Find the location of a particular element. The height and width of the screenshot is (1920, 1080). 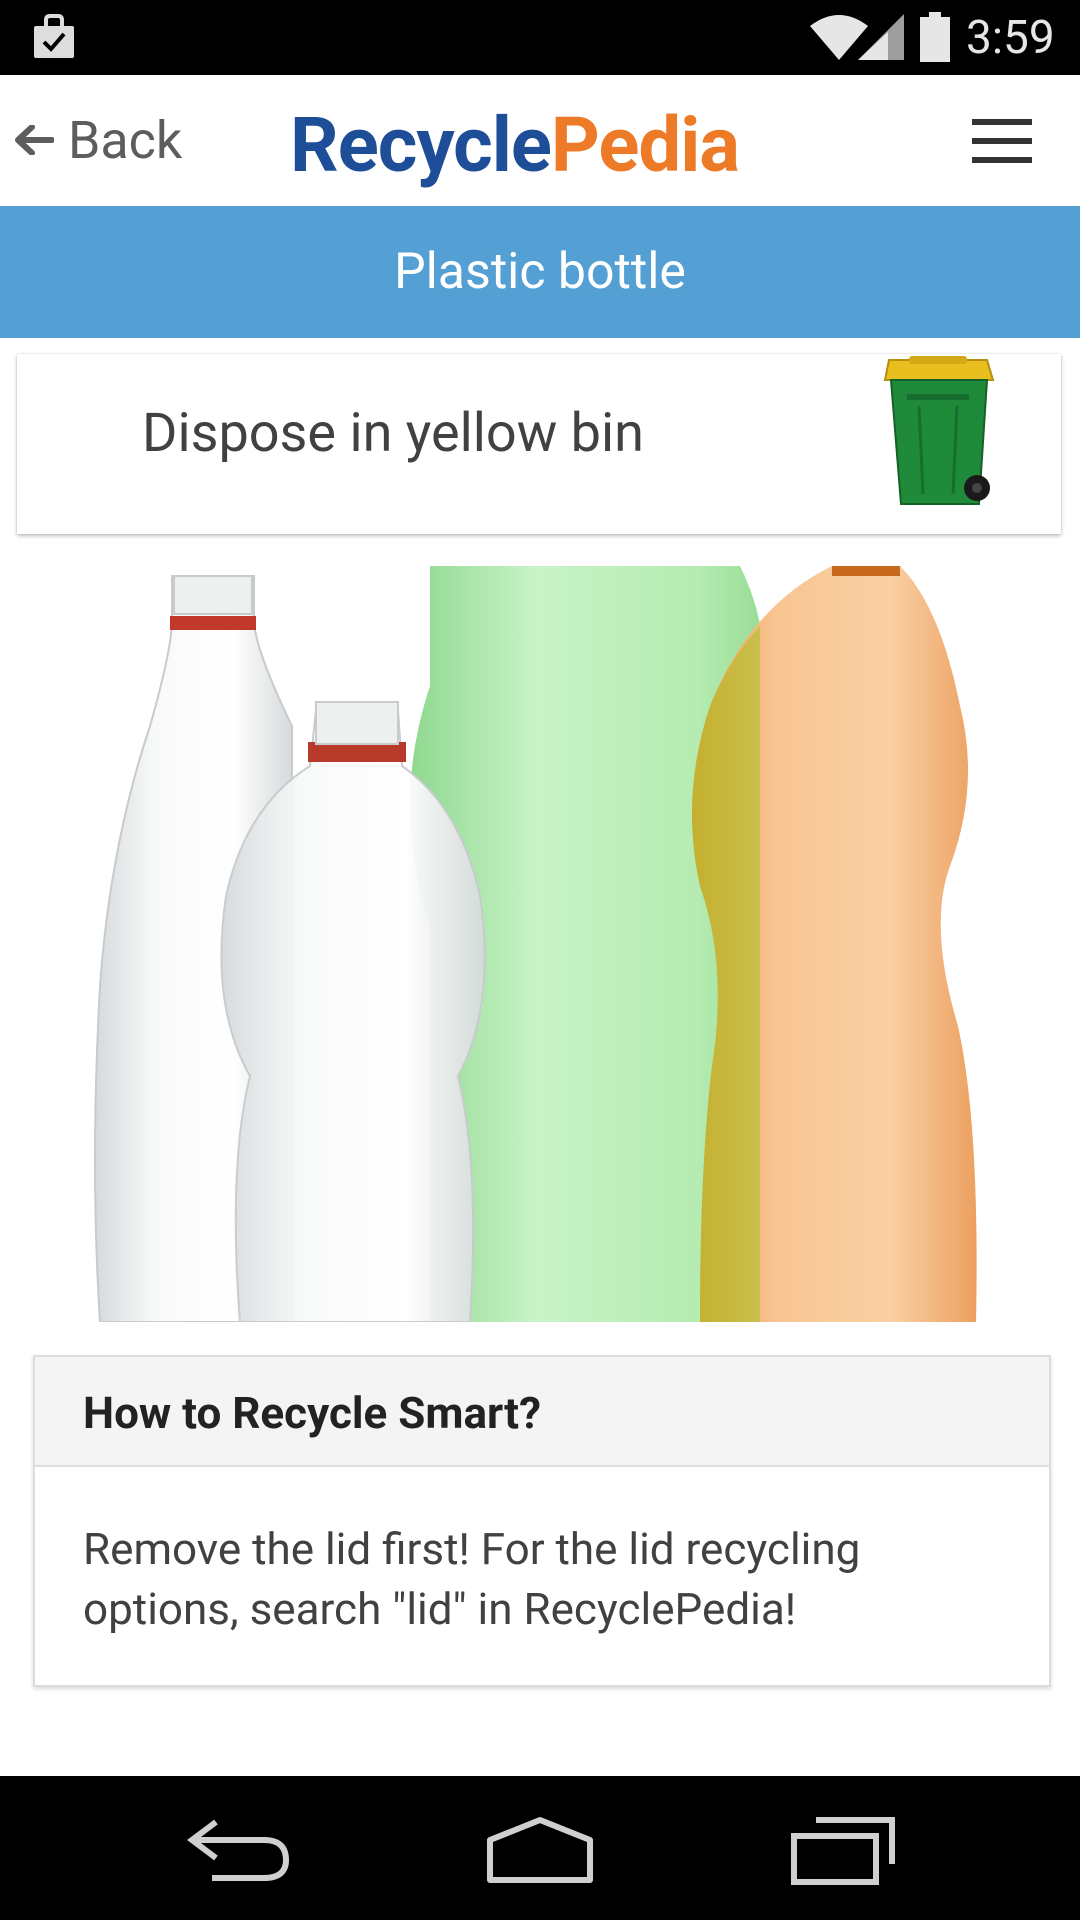

status-bar: 3:59 is located at coordinates (540, 37).